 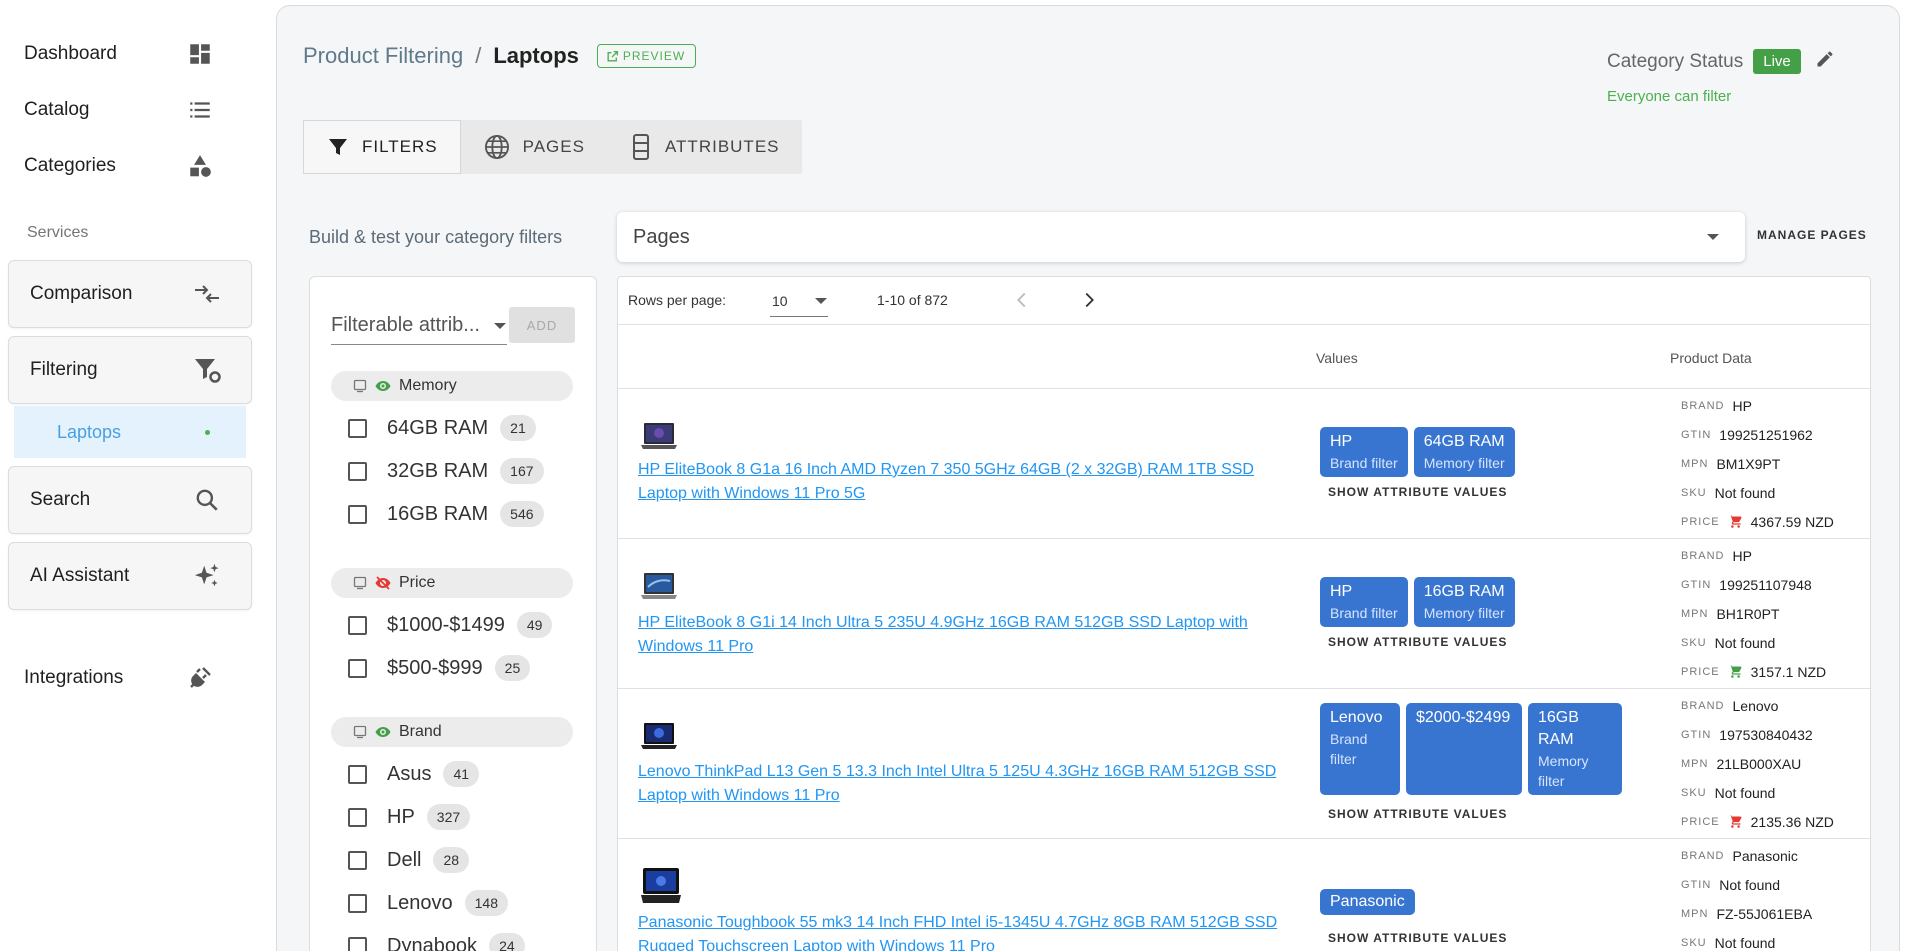 I want to click on attribute-chip: 64GB RAM Memory filter, so click(x=1464, y=452).